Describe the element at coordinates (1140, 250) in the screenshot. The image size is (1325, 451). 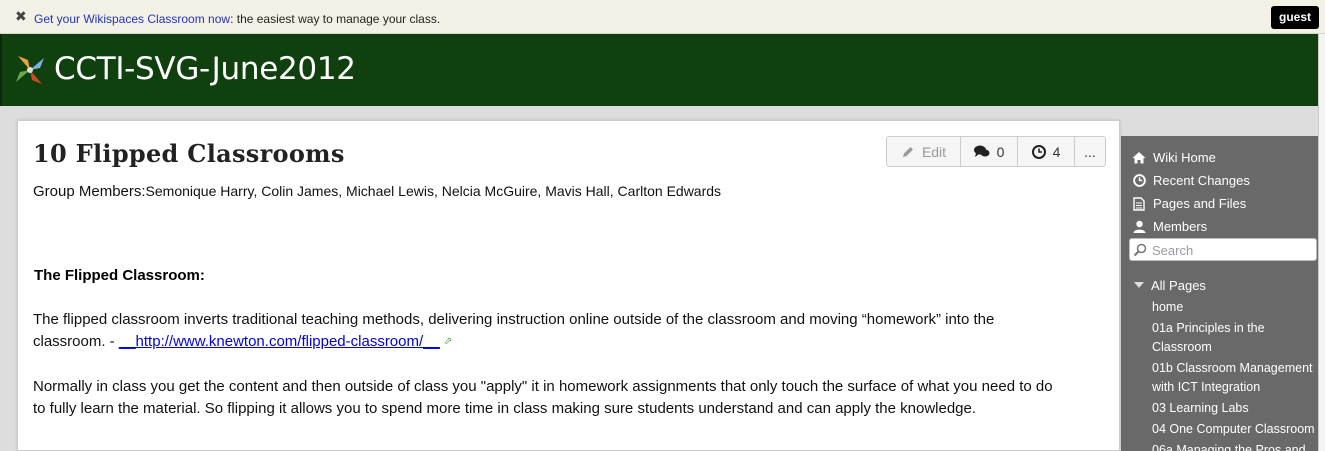
I see `search-icon` at that location.